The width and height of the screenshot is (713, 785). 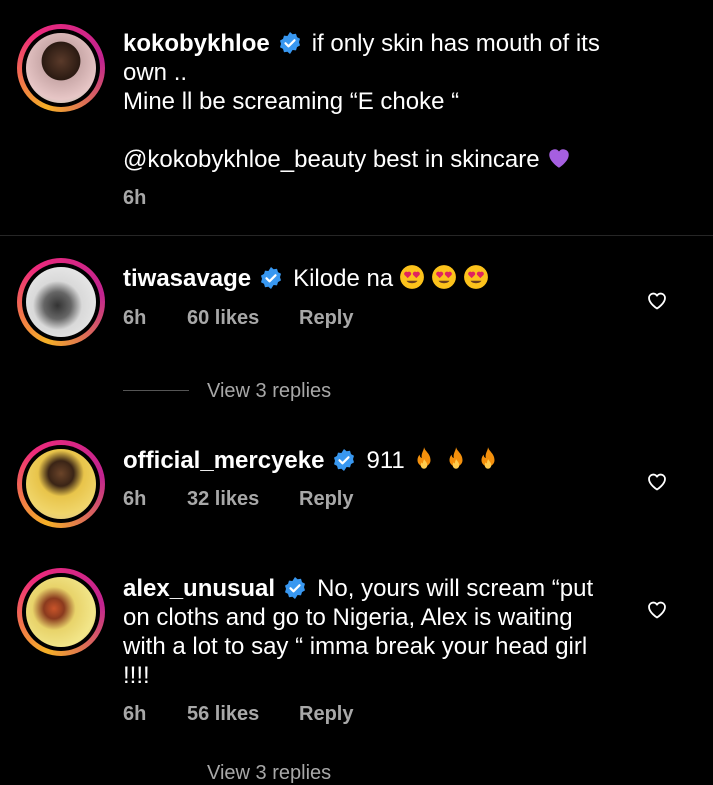 I want to click on caption-mention-link: @kokobykhloe_beauty, so click(x=244, y=159).